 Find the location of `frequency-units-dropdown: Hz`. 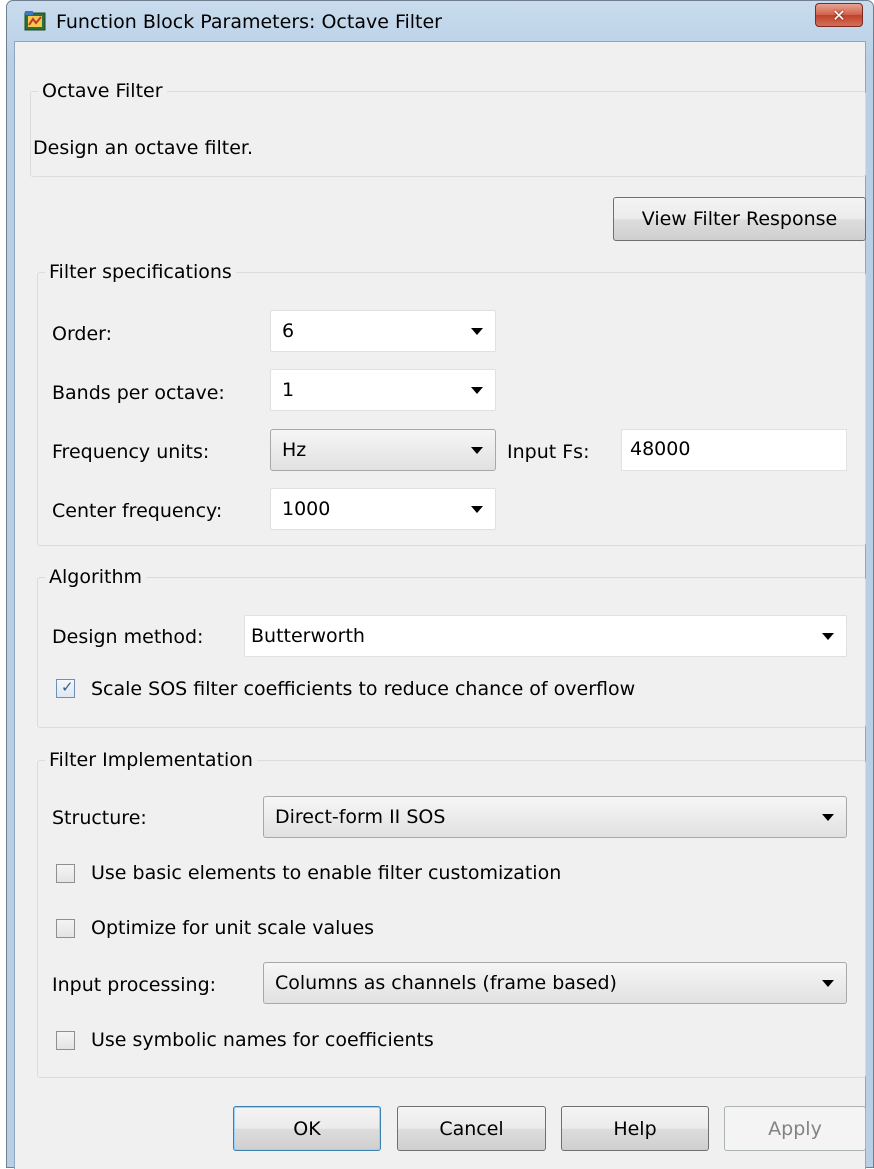

frequency-units-dropdown: Hz is located at coordinates (383, 450).